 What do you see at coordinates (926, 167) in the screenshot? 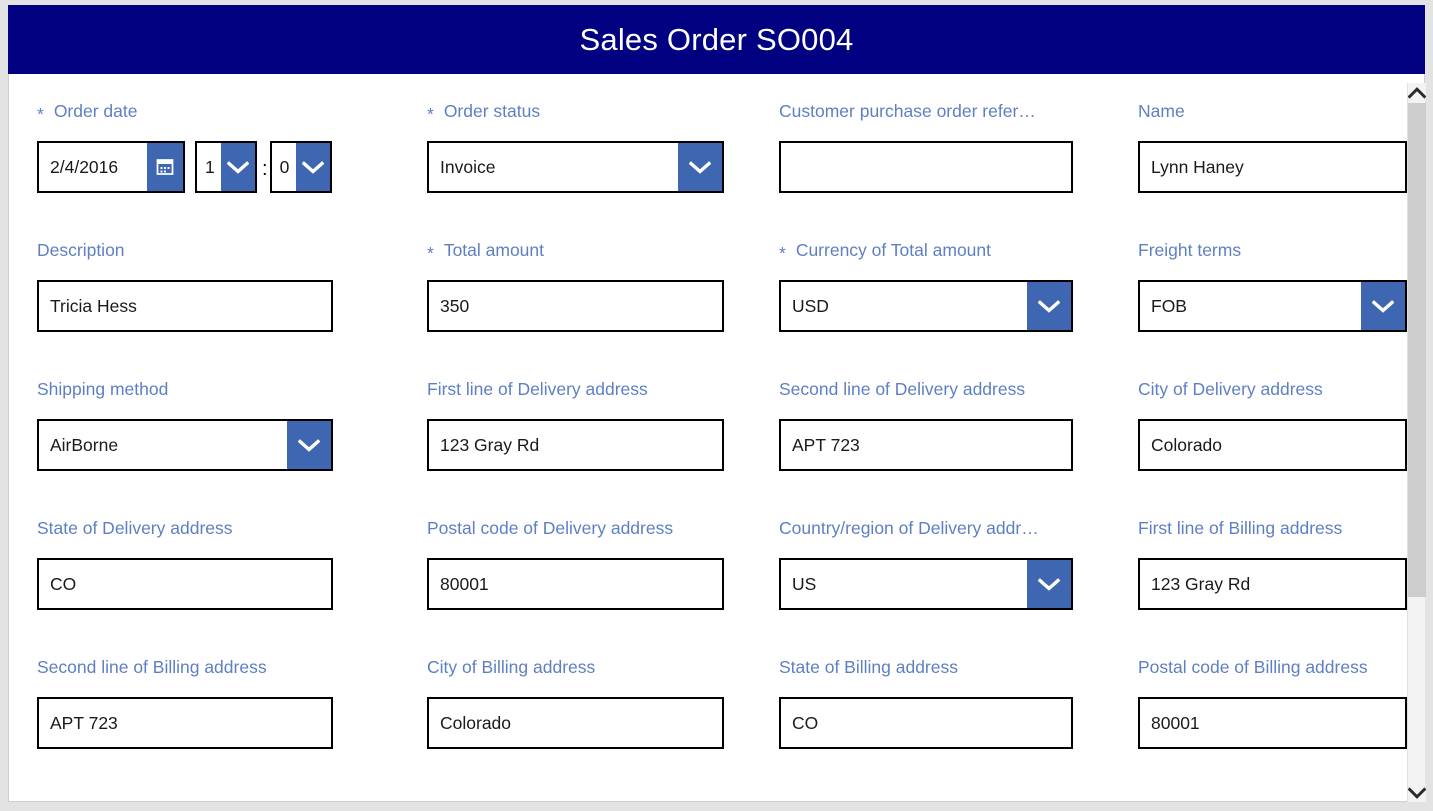
I see `text-input-customer-purchase-order-refer` at bounding box center [926, 167].